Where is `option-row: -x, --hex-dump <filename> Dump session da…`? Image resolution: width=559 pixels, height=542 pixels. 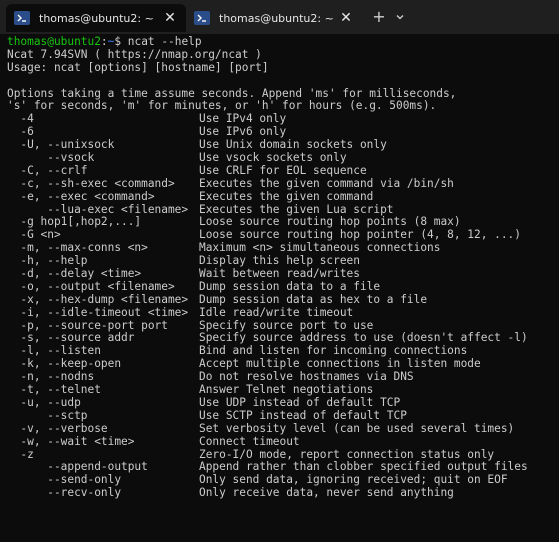 option-row: -x, --hex-dump <filename> Dump session da… is located at coordinates (283, 300).